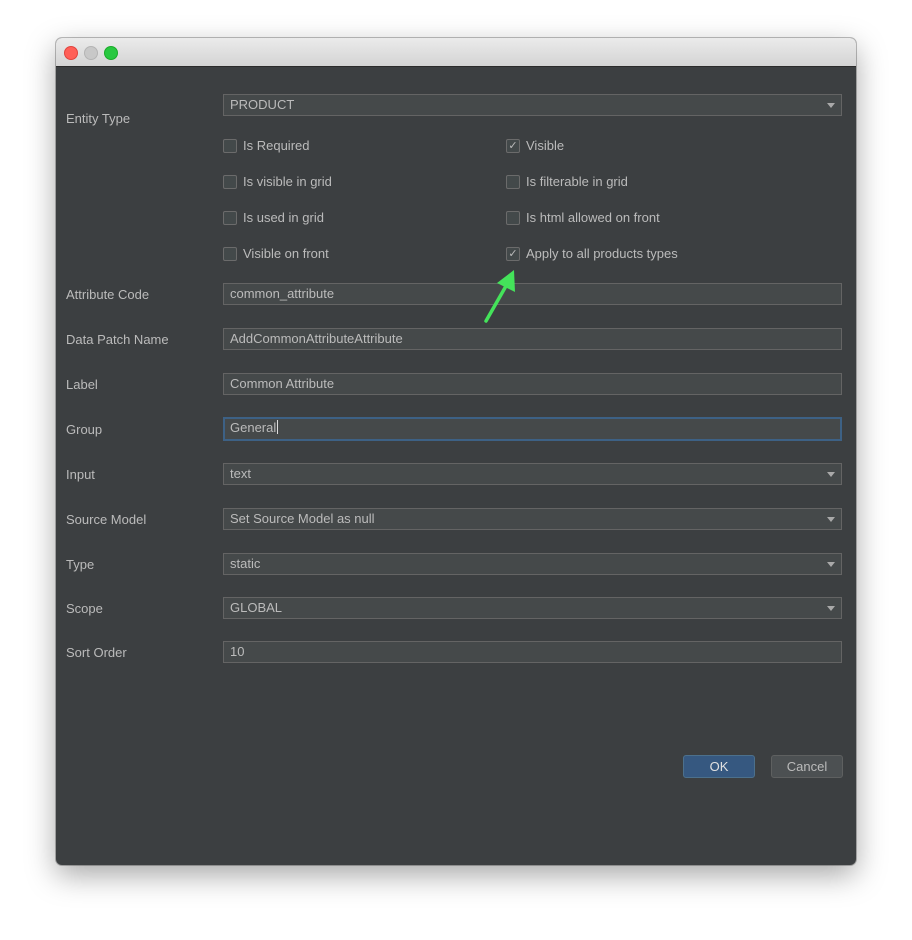  What do you see at coordinates (532, 474) in the screenshot?
I see `input-combobox: text` at bounding box center [532, 474].